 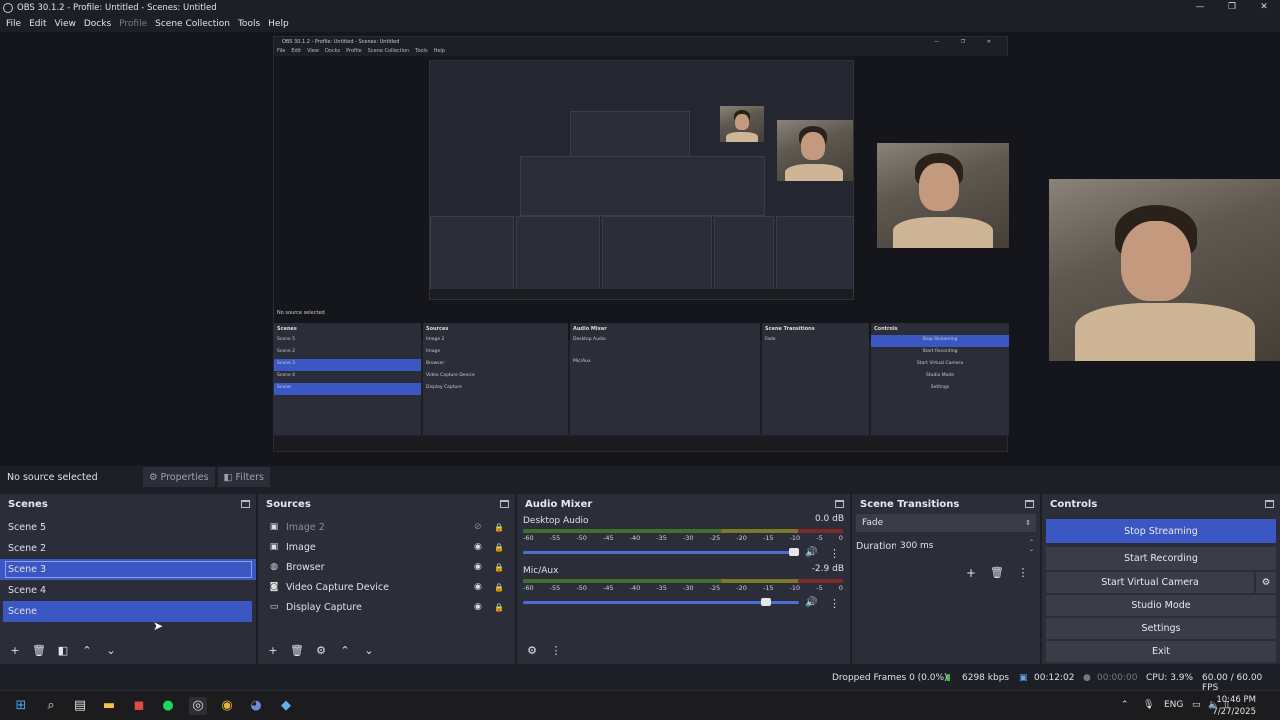 I want to click on settings-button: Settings, so click(x=1161, y=628).